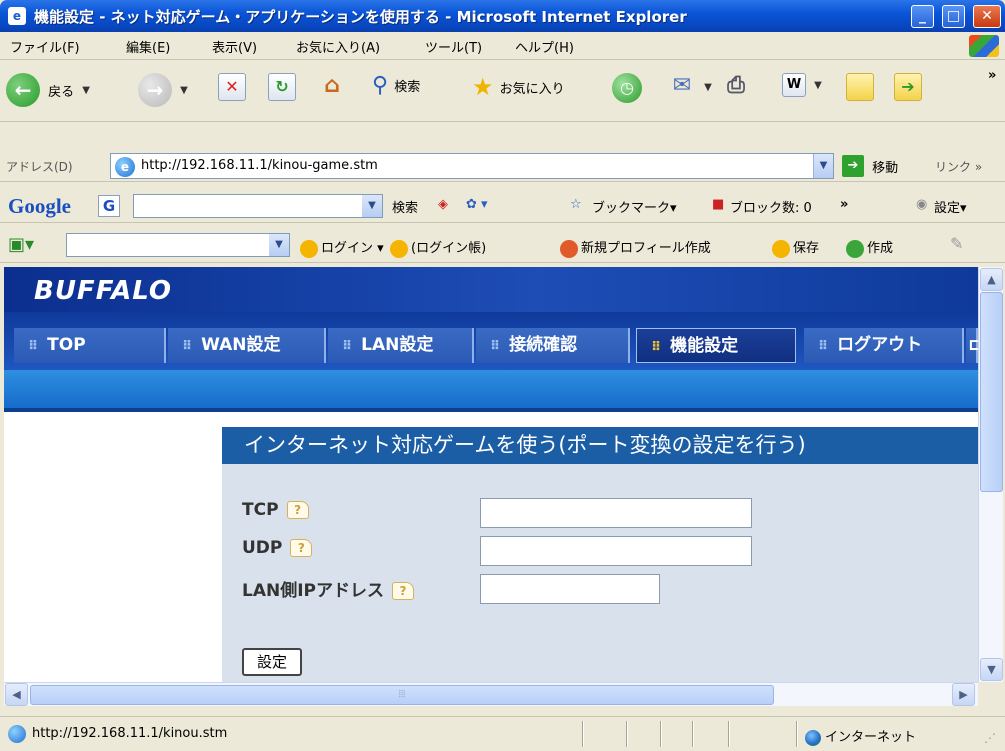  What do you see at coordinates (576, 204) in the screenshot?
I see `bookmark-star-icon: ☆` at bounding box center [576, 204].